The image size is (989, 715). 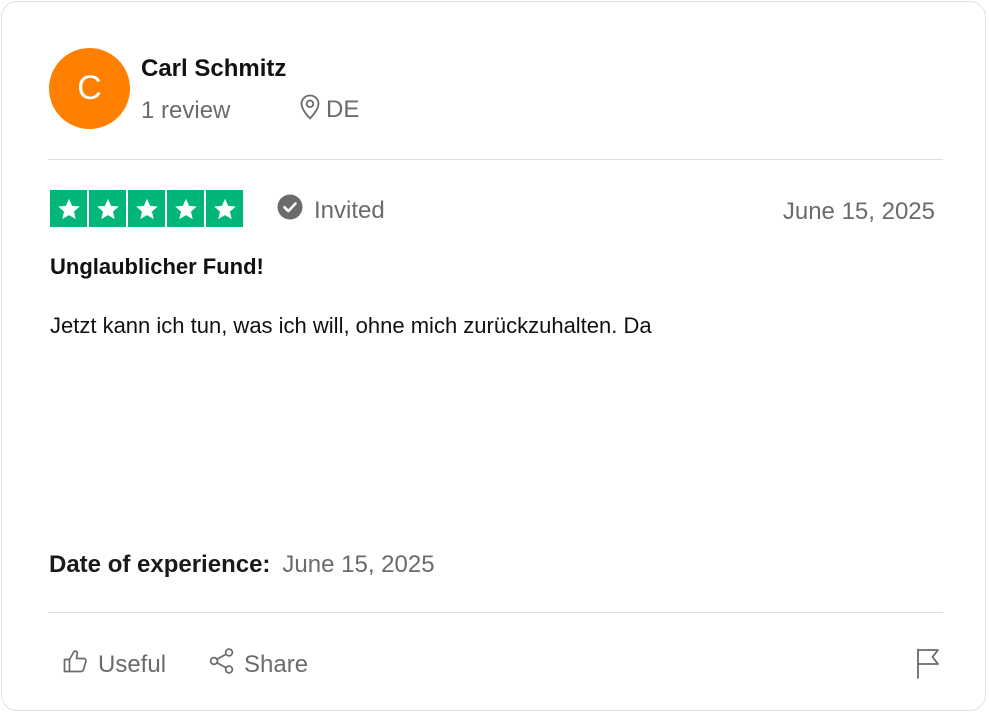 I want to click on report-button, so click(x=929, y=663).